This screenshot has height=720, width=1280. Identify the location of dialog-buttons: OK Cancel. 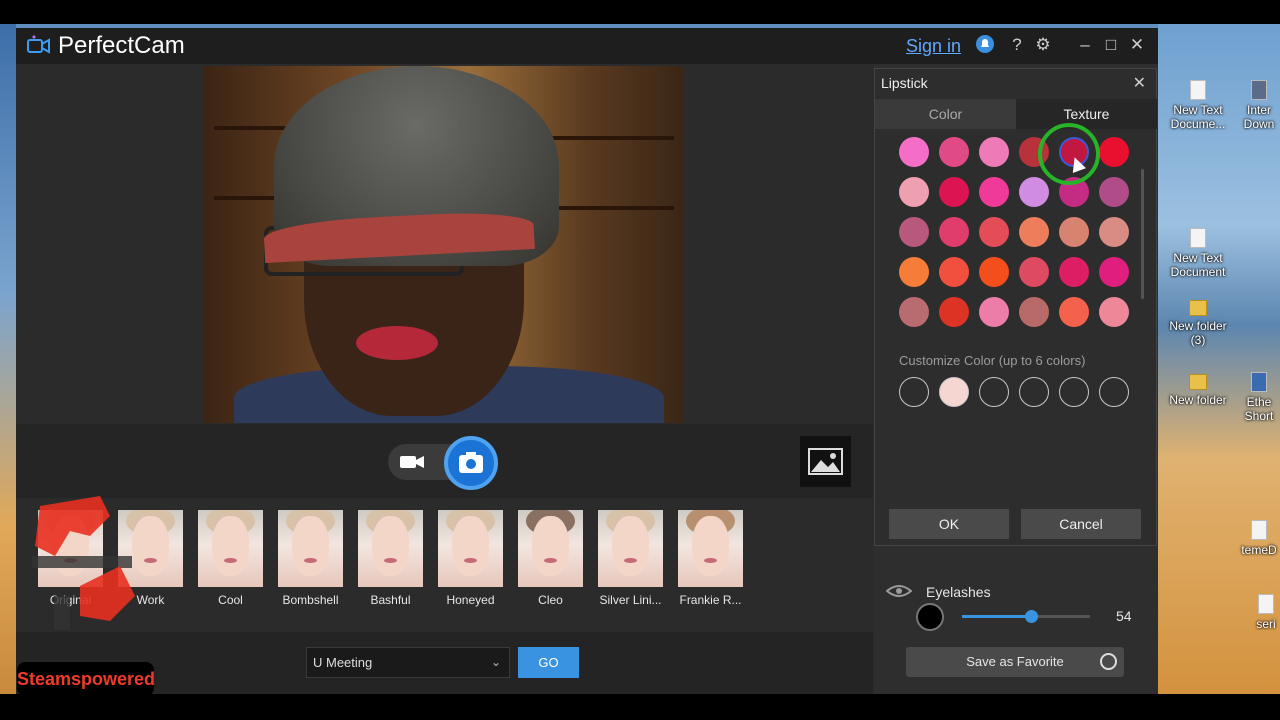
(1016, 524).